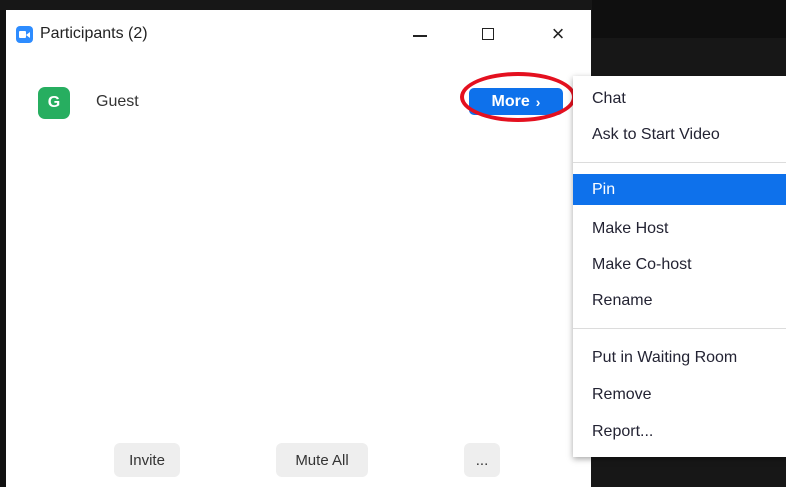  I want to click on menu-item-make-host: Make Host, so click(679, 228).